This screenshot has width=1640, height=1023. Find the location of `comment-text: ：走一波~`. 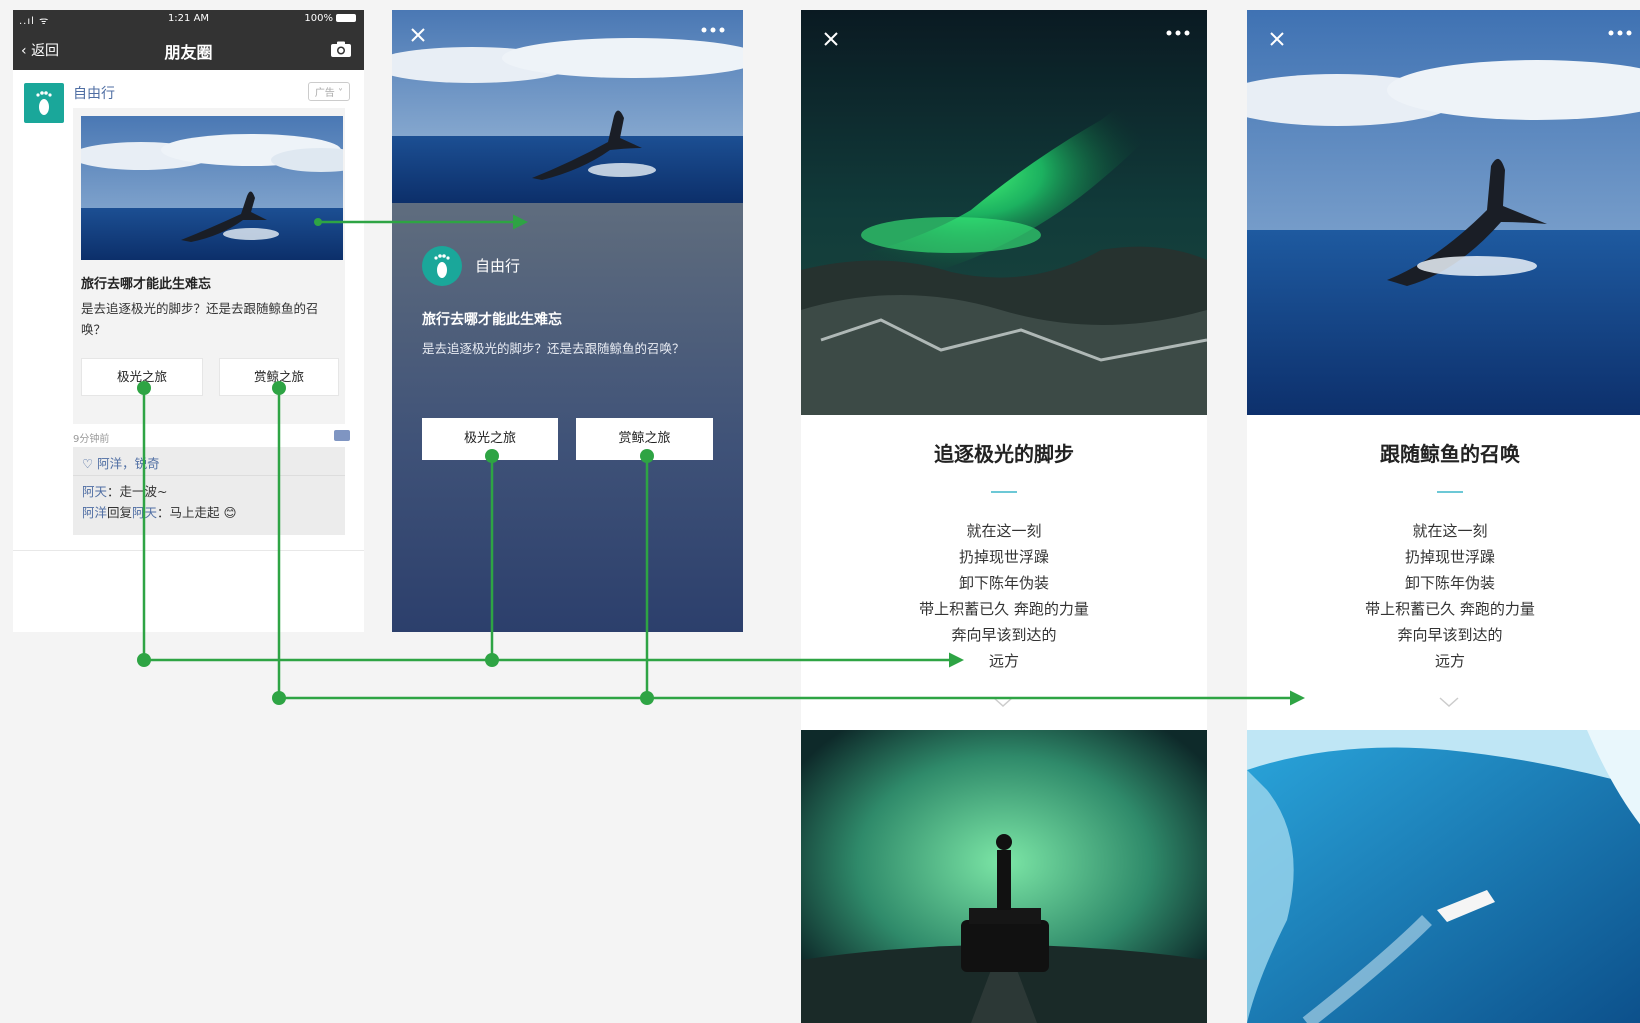

comment-text: ：走一波~ is located at coordinates (137, 491).